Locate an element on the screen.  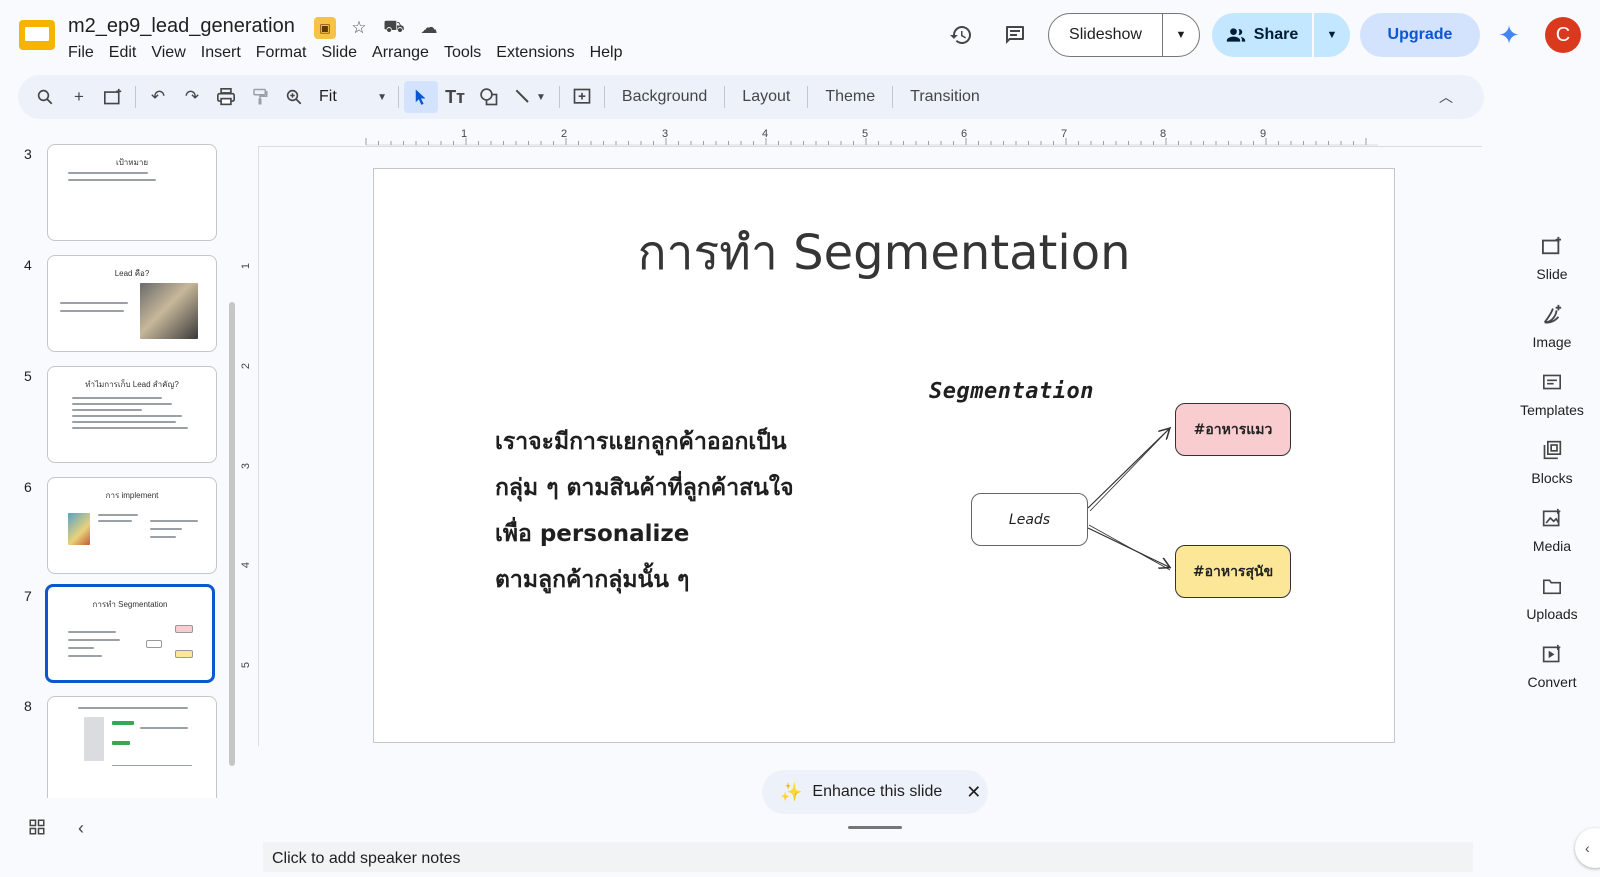
grid-view-icon is located at coordinates (37, 829).